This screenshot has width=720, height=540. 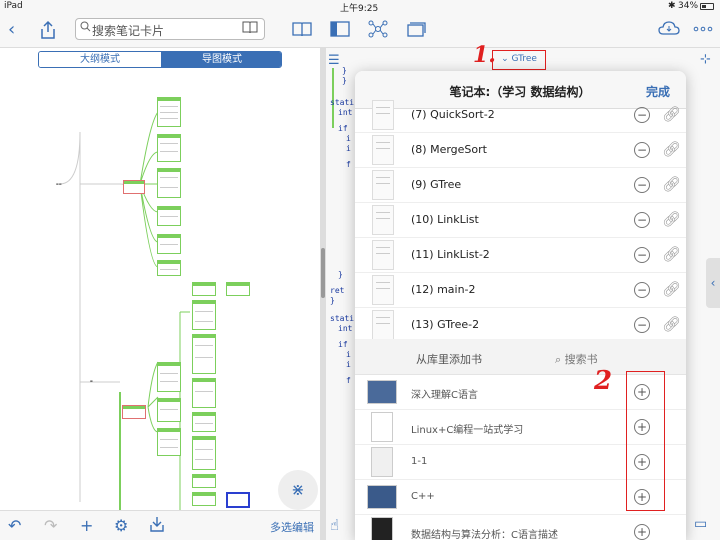 I want to click on note-row: (9) GTree − 🔗︎, so click(x=520, y=185).